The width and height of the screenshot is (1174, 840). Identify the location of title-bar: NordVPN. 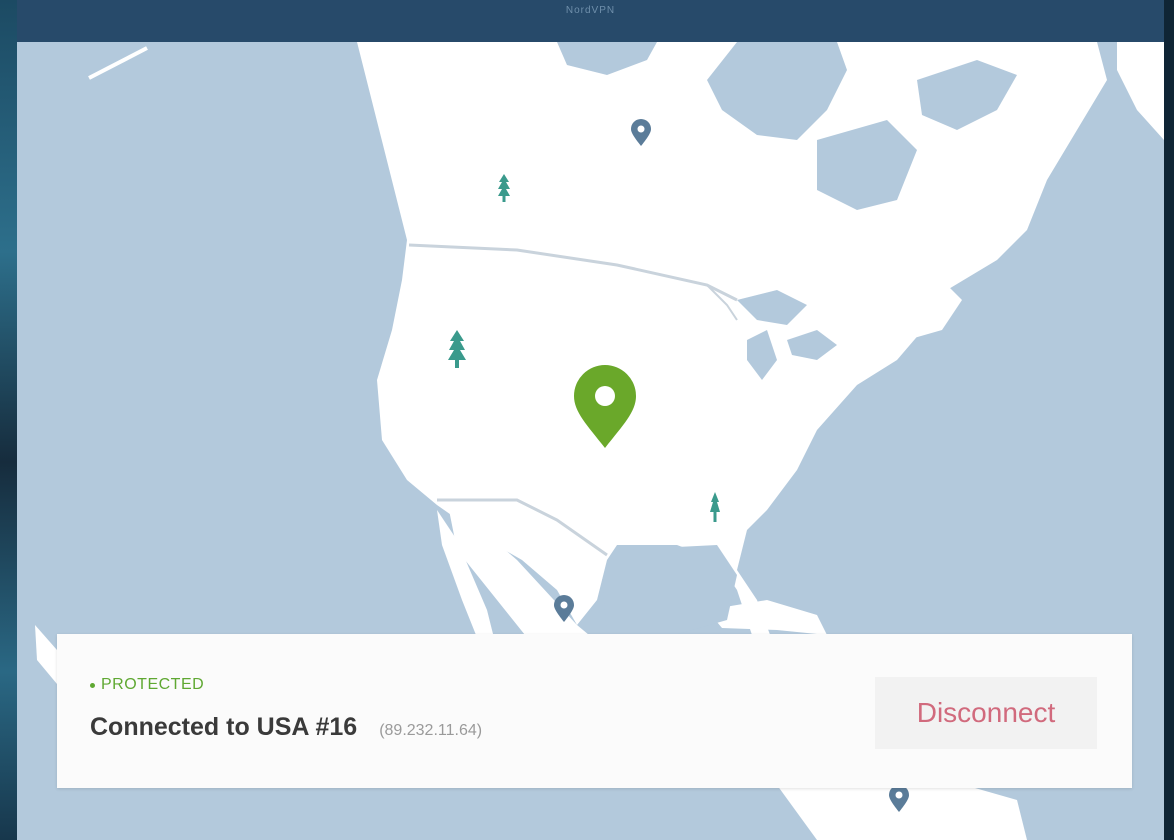
(590, 21).